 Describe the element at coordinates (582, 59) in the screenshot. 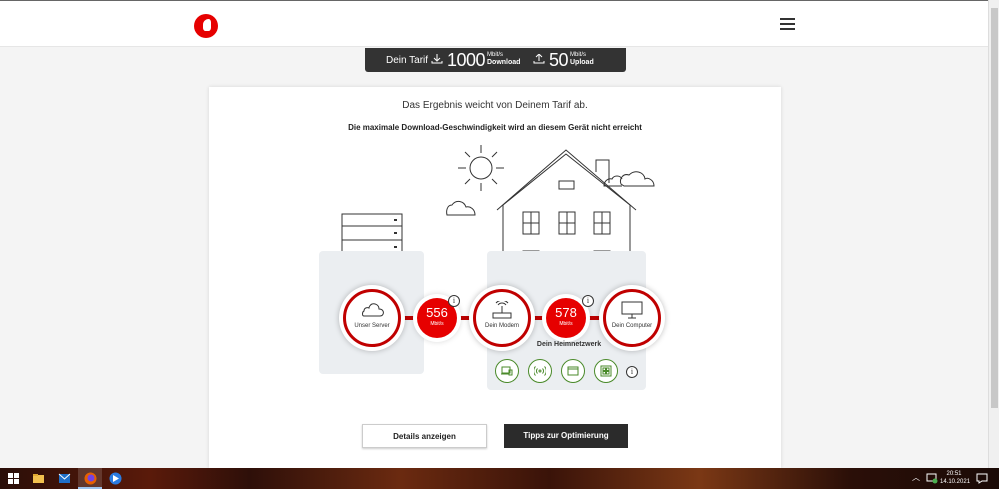

I see `upload-unit: Mbit/s Upload` at that location.